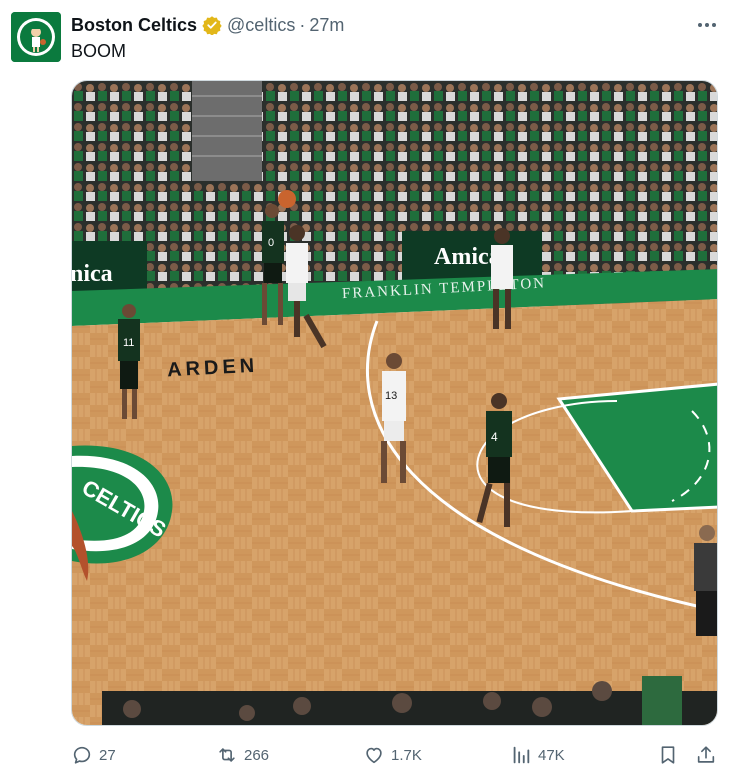 The image size is (736, 779). What do you see at coordinates (391, 396) in the screenshot?
I see `jersey-opponent-a: 13` at bounding box center [391, 396].